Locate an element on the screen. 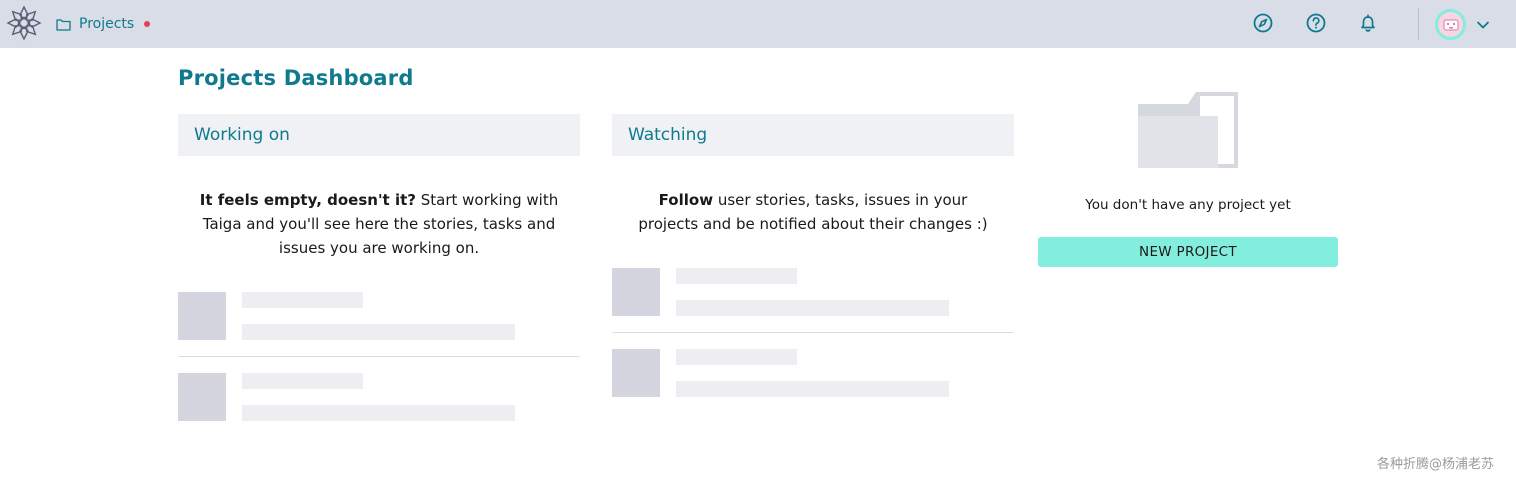  folder-icon is located at coordinates (63, 24).